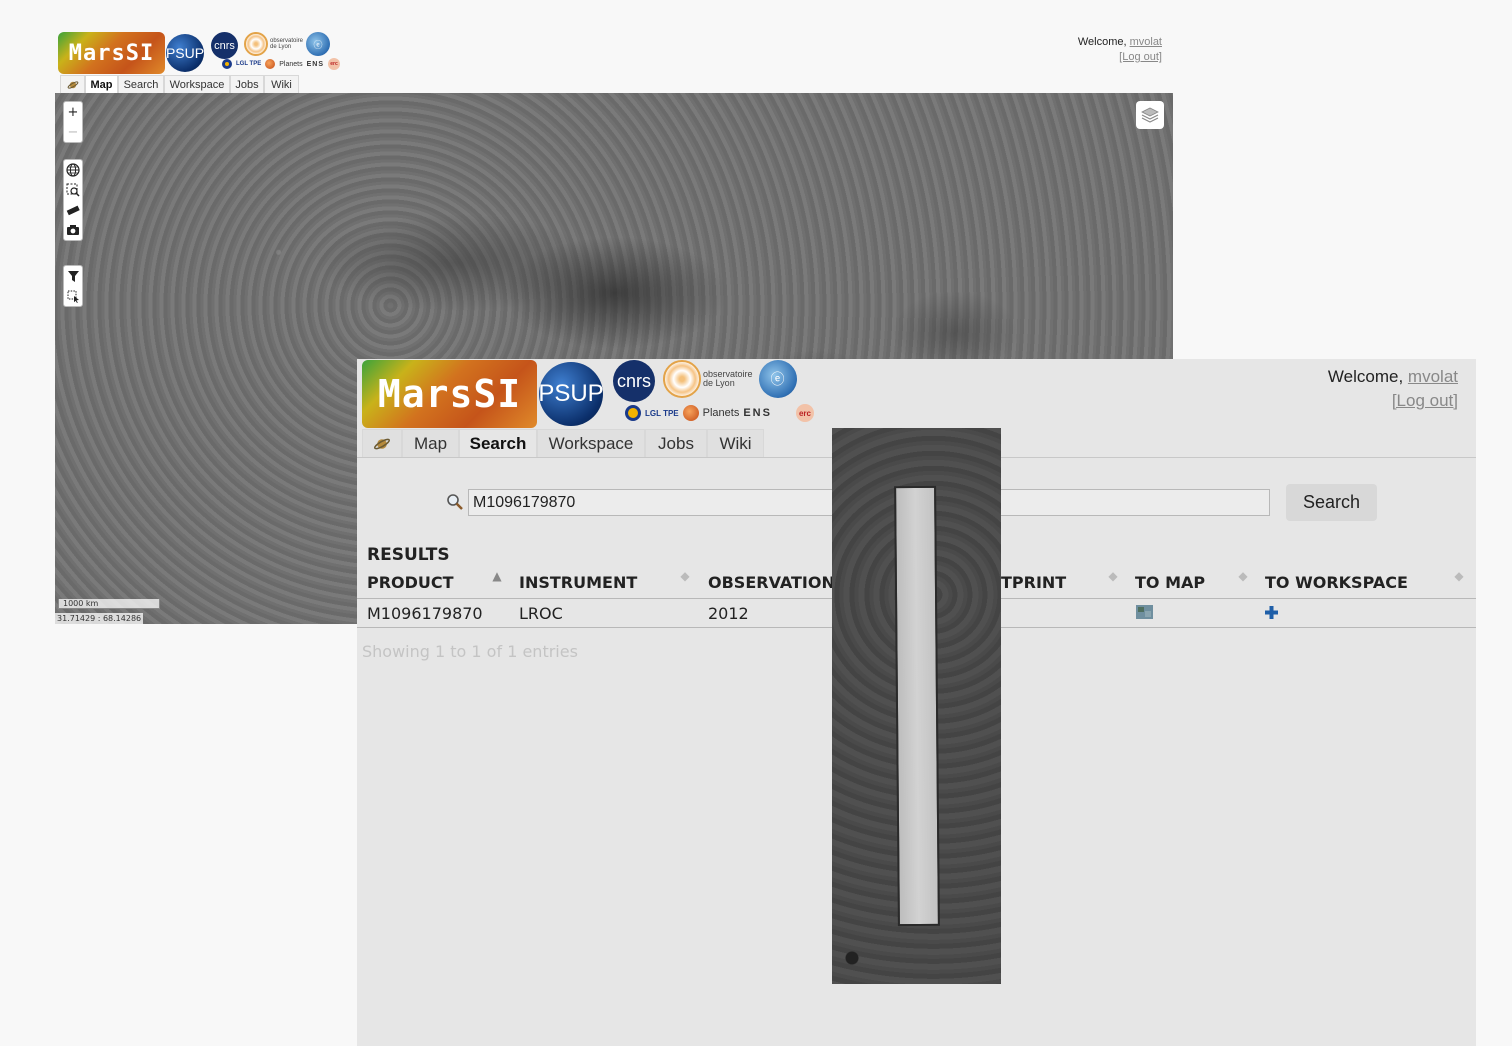  I want to click on column-header-instrument: INSTRUMENT, so click(578, 582).